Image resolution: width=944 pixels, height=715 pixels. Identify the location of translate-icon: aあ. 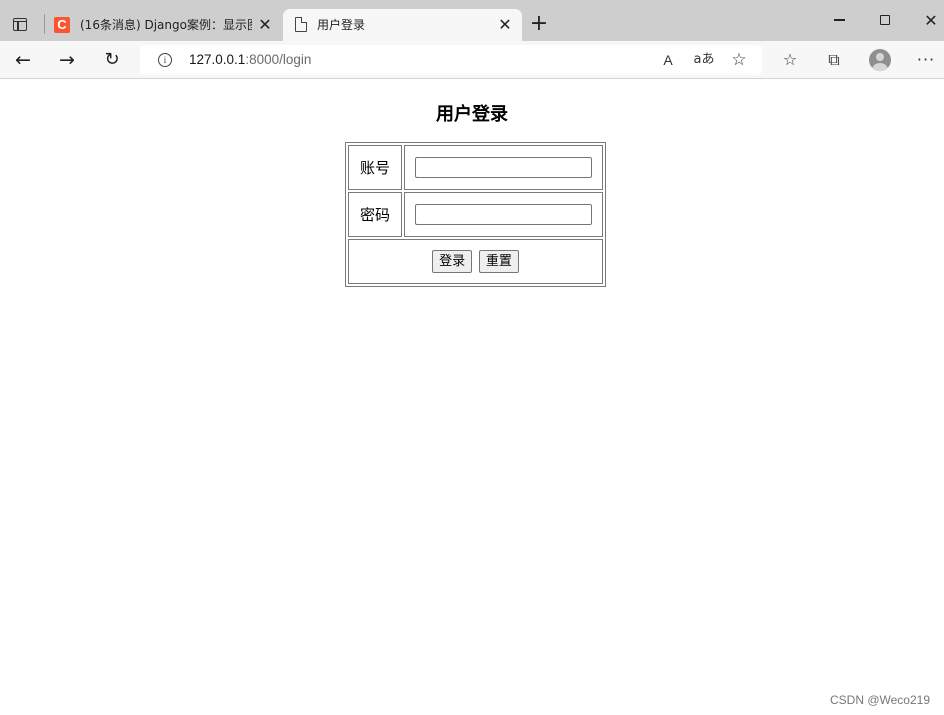
(704, 60).